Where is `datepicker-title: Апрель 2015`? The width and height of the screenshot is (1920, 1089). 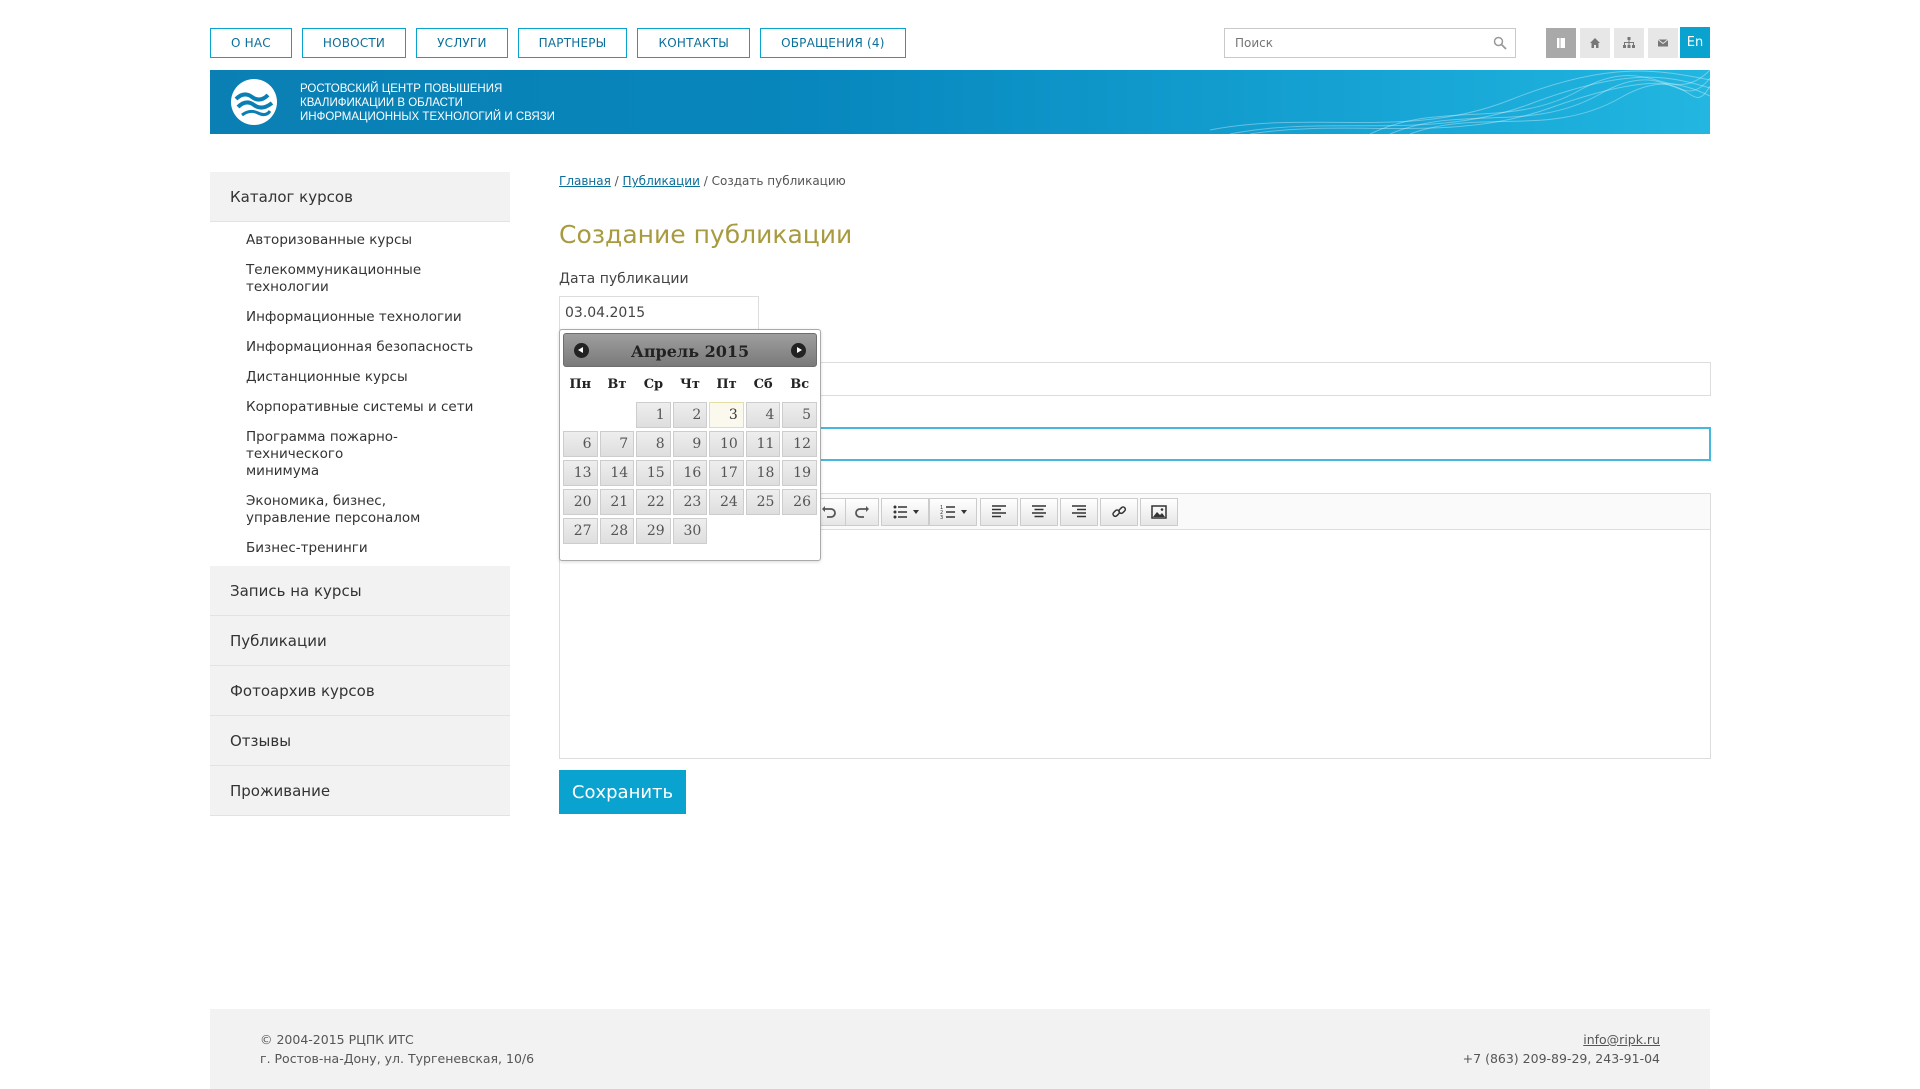
datepicker-title: Апрель 2015 is located at coordinates (690, 351).